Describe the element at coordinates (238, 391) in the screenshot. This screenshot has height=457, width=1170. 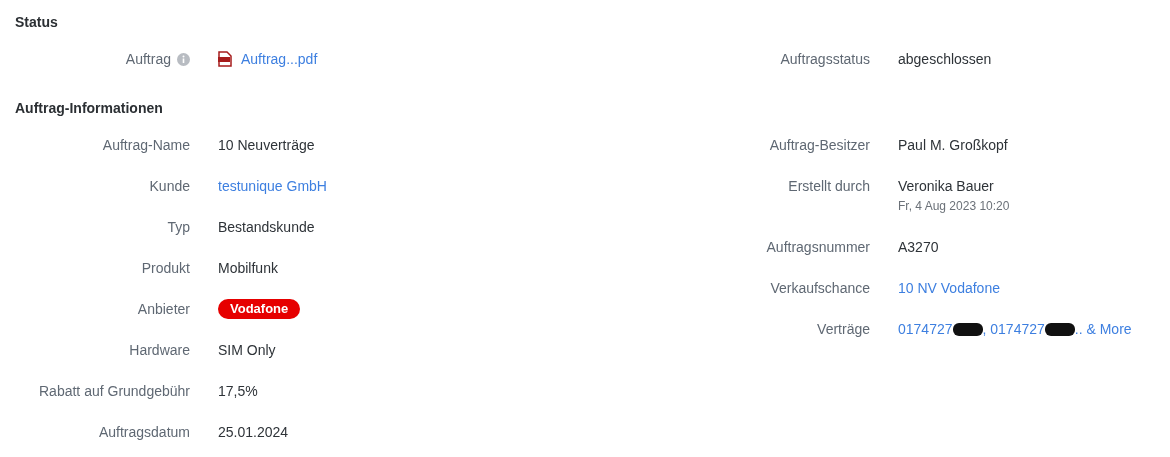
I see `field-value: 17,5%` at that location.